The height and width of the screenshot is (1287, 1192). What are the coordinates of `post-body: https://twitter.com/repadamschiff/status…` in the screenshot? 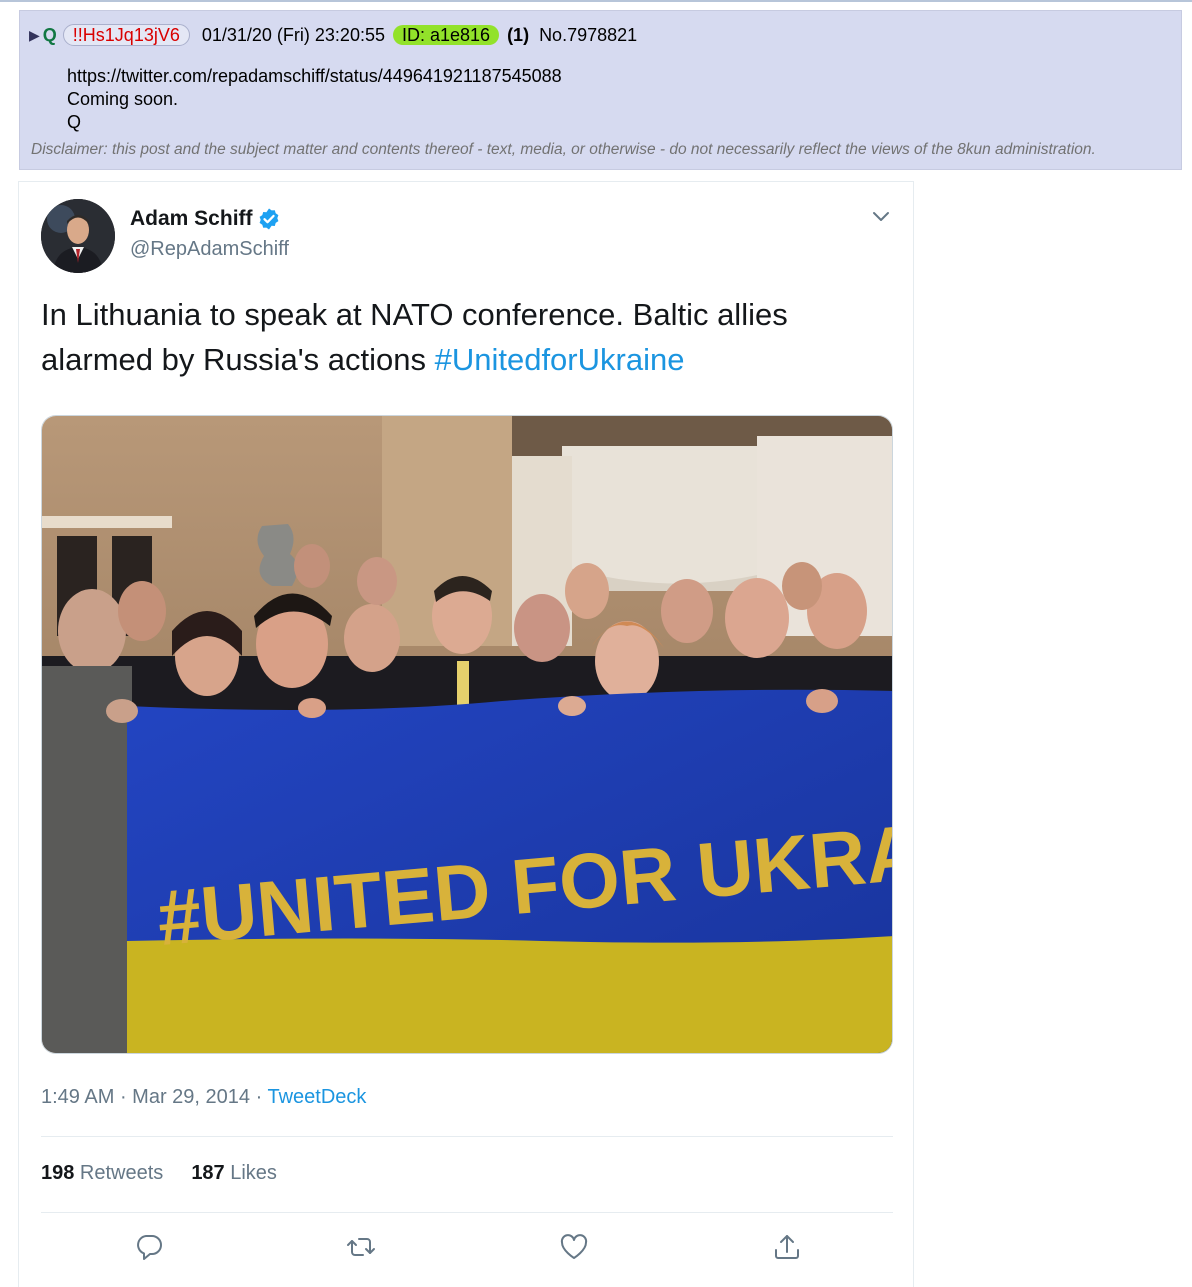 It's located at (314, 99).